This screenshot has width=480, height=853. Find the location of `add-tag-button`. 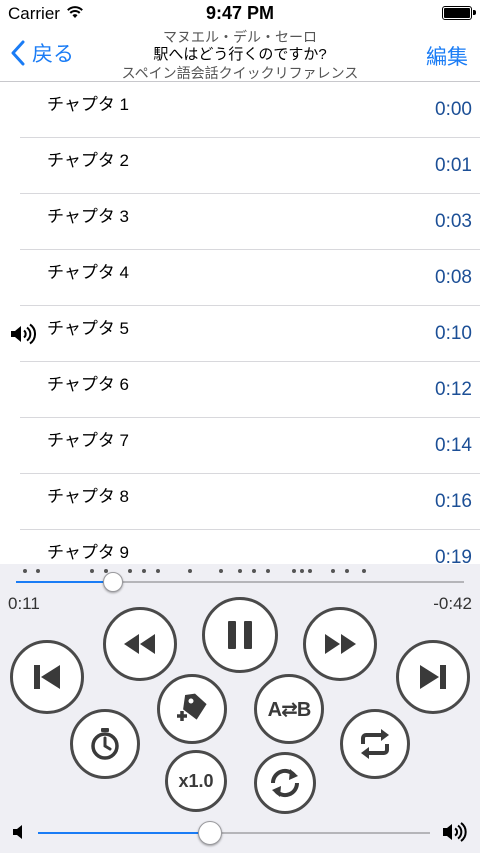

add-tag-button is located at coordinates (192, 709).